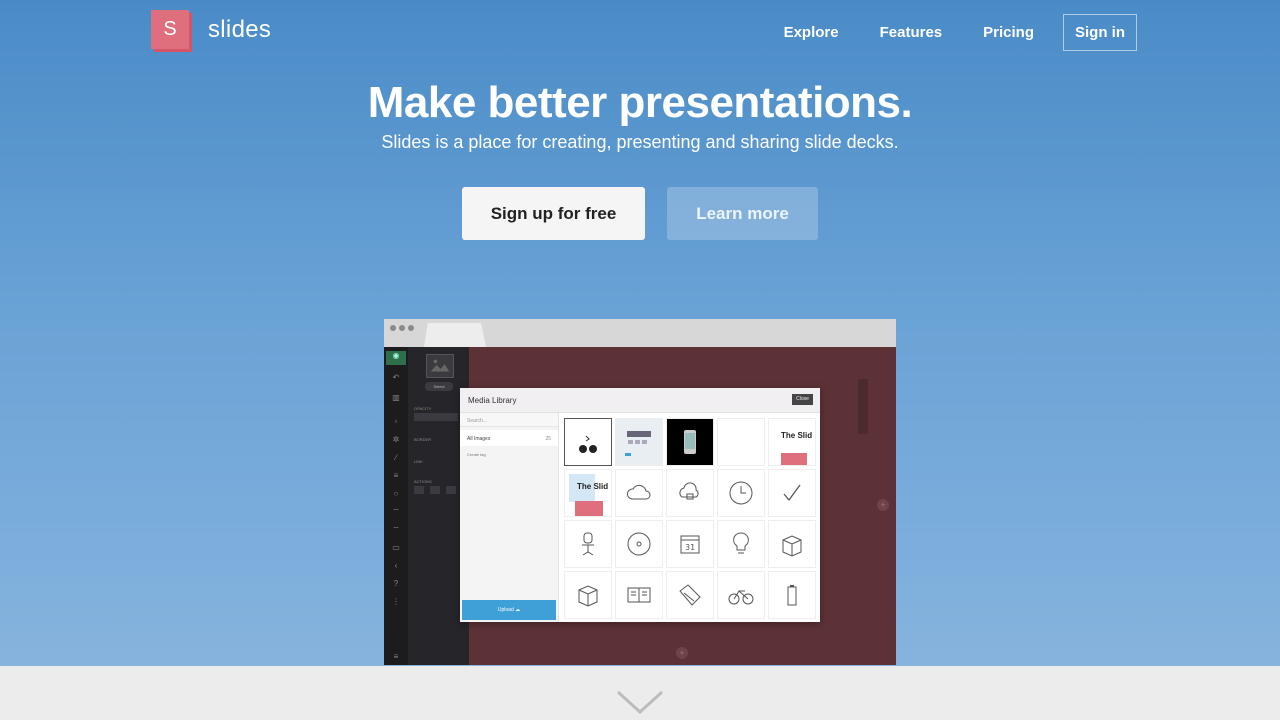  I want to click on lightbulb-icon, so click(741, 543).